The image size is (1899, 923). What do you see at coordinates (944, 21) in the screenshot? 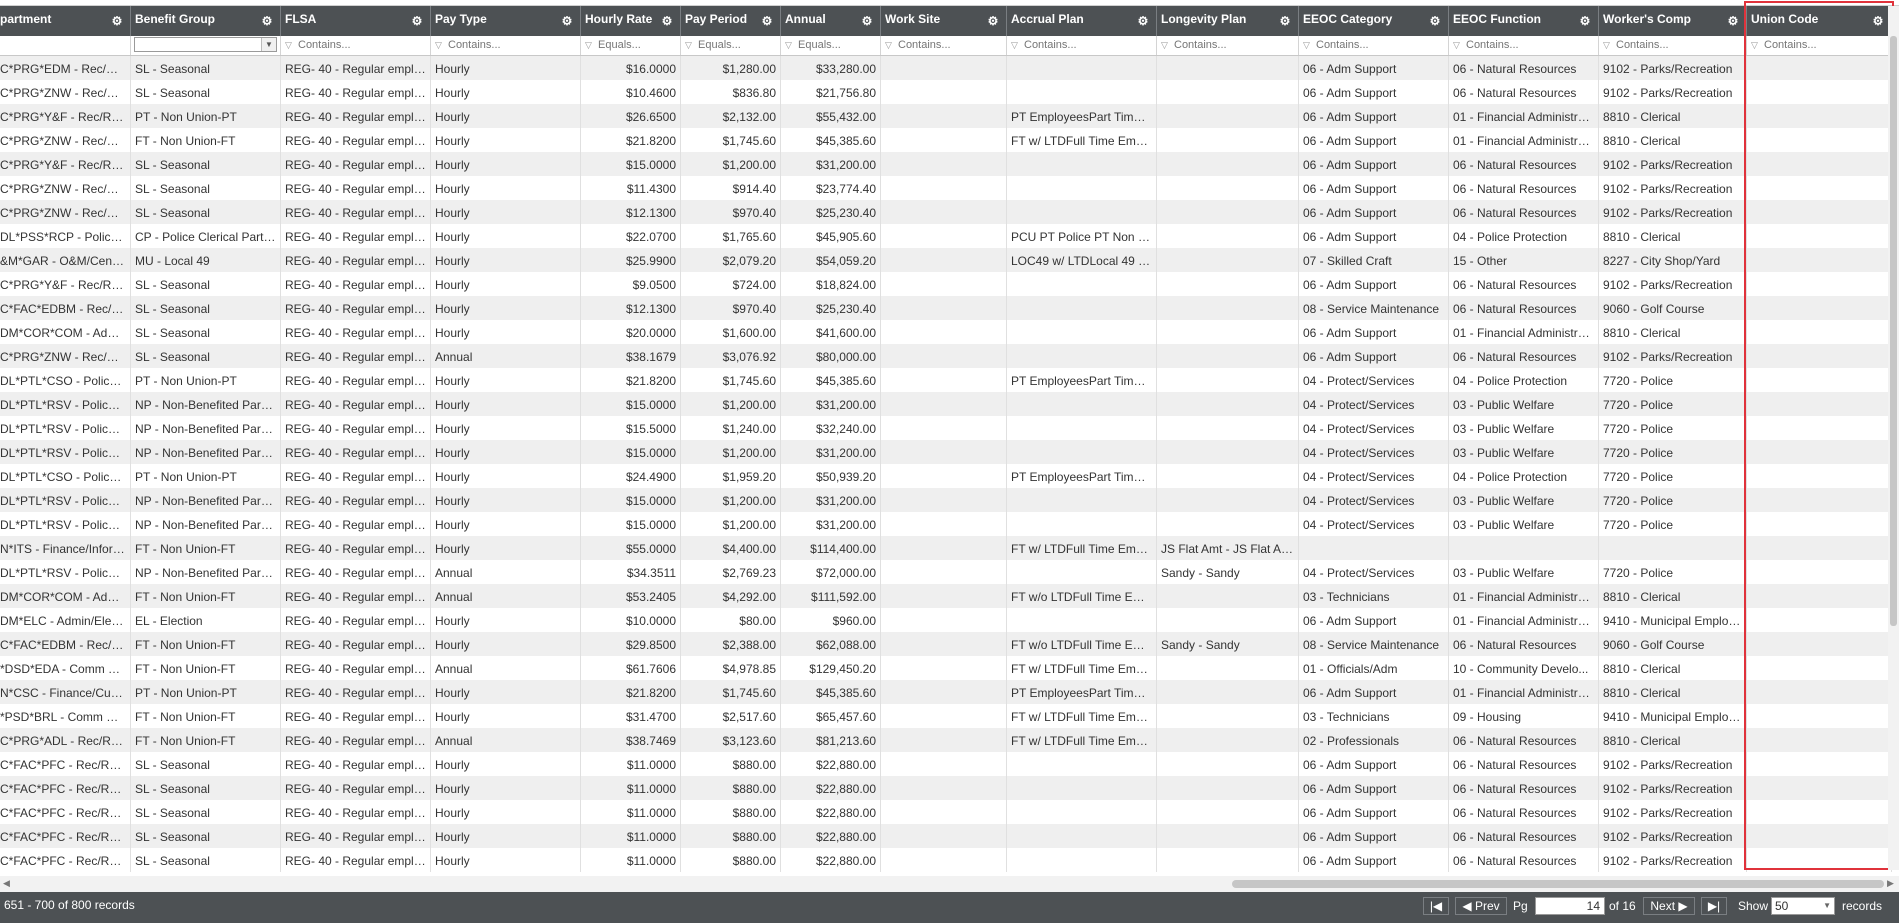
I see `column-header-work-site: Work Site ⚙` at bounding box center [944, 21].